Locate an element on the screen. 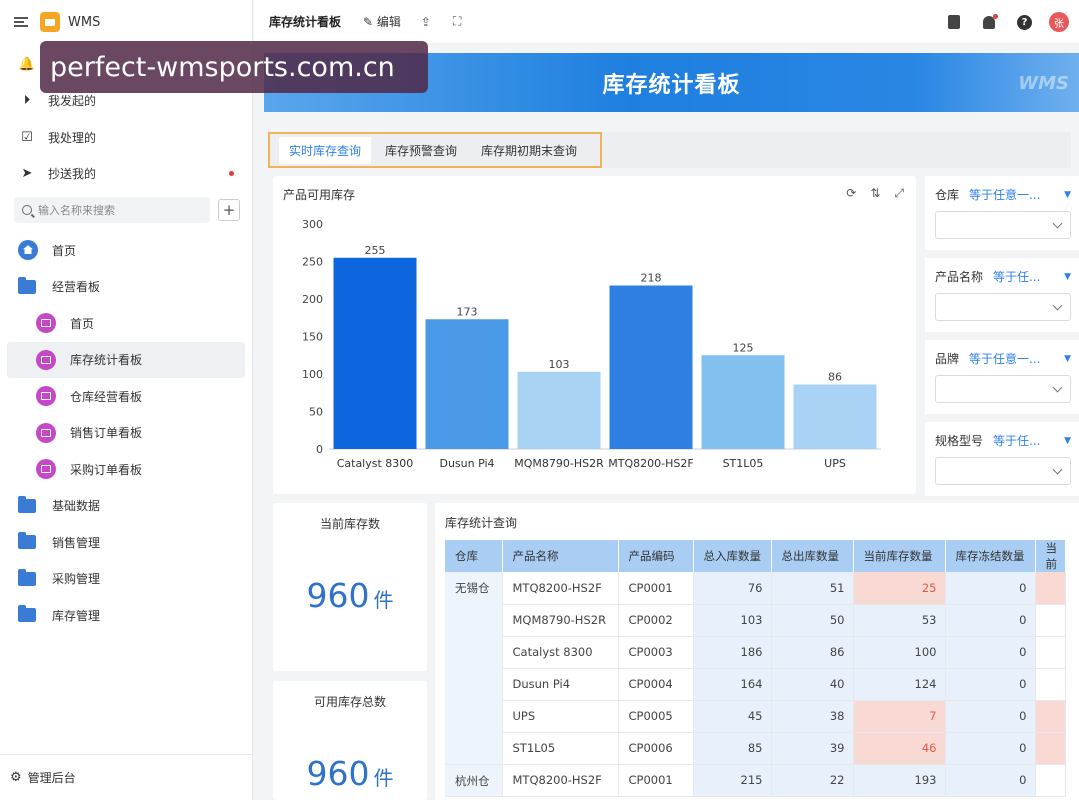 Image resolution: width=1079 pixels, height=800 pixels. share-icon: ⇪ is located at coordinates (426, 22).